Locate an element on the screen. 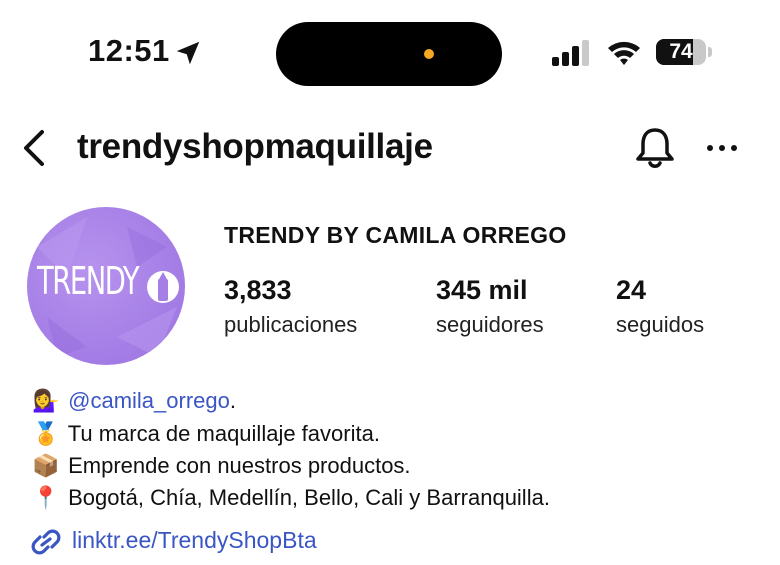  stat-posts-label: publicaciones is located at coordinates (291, 324).